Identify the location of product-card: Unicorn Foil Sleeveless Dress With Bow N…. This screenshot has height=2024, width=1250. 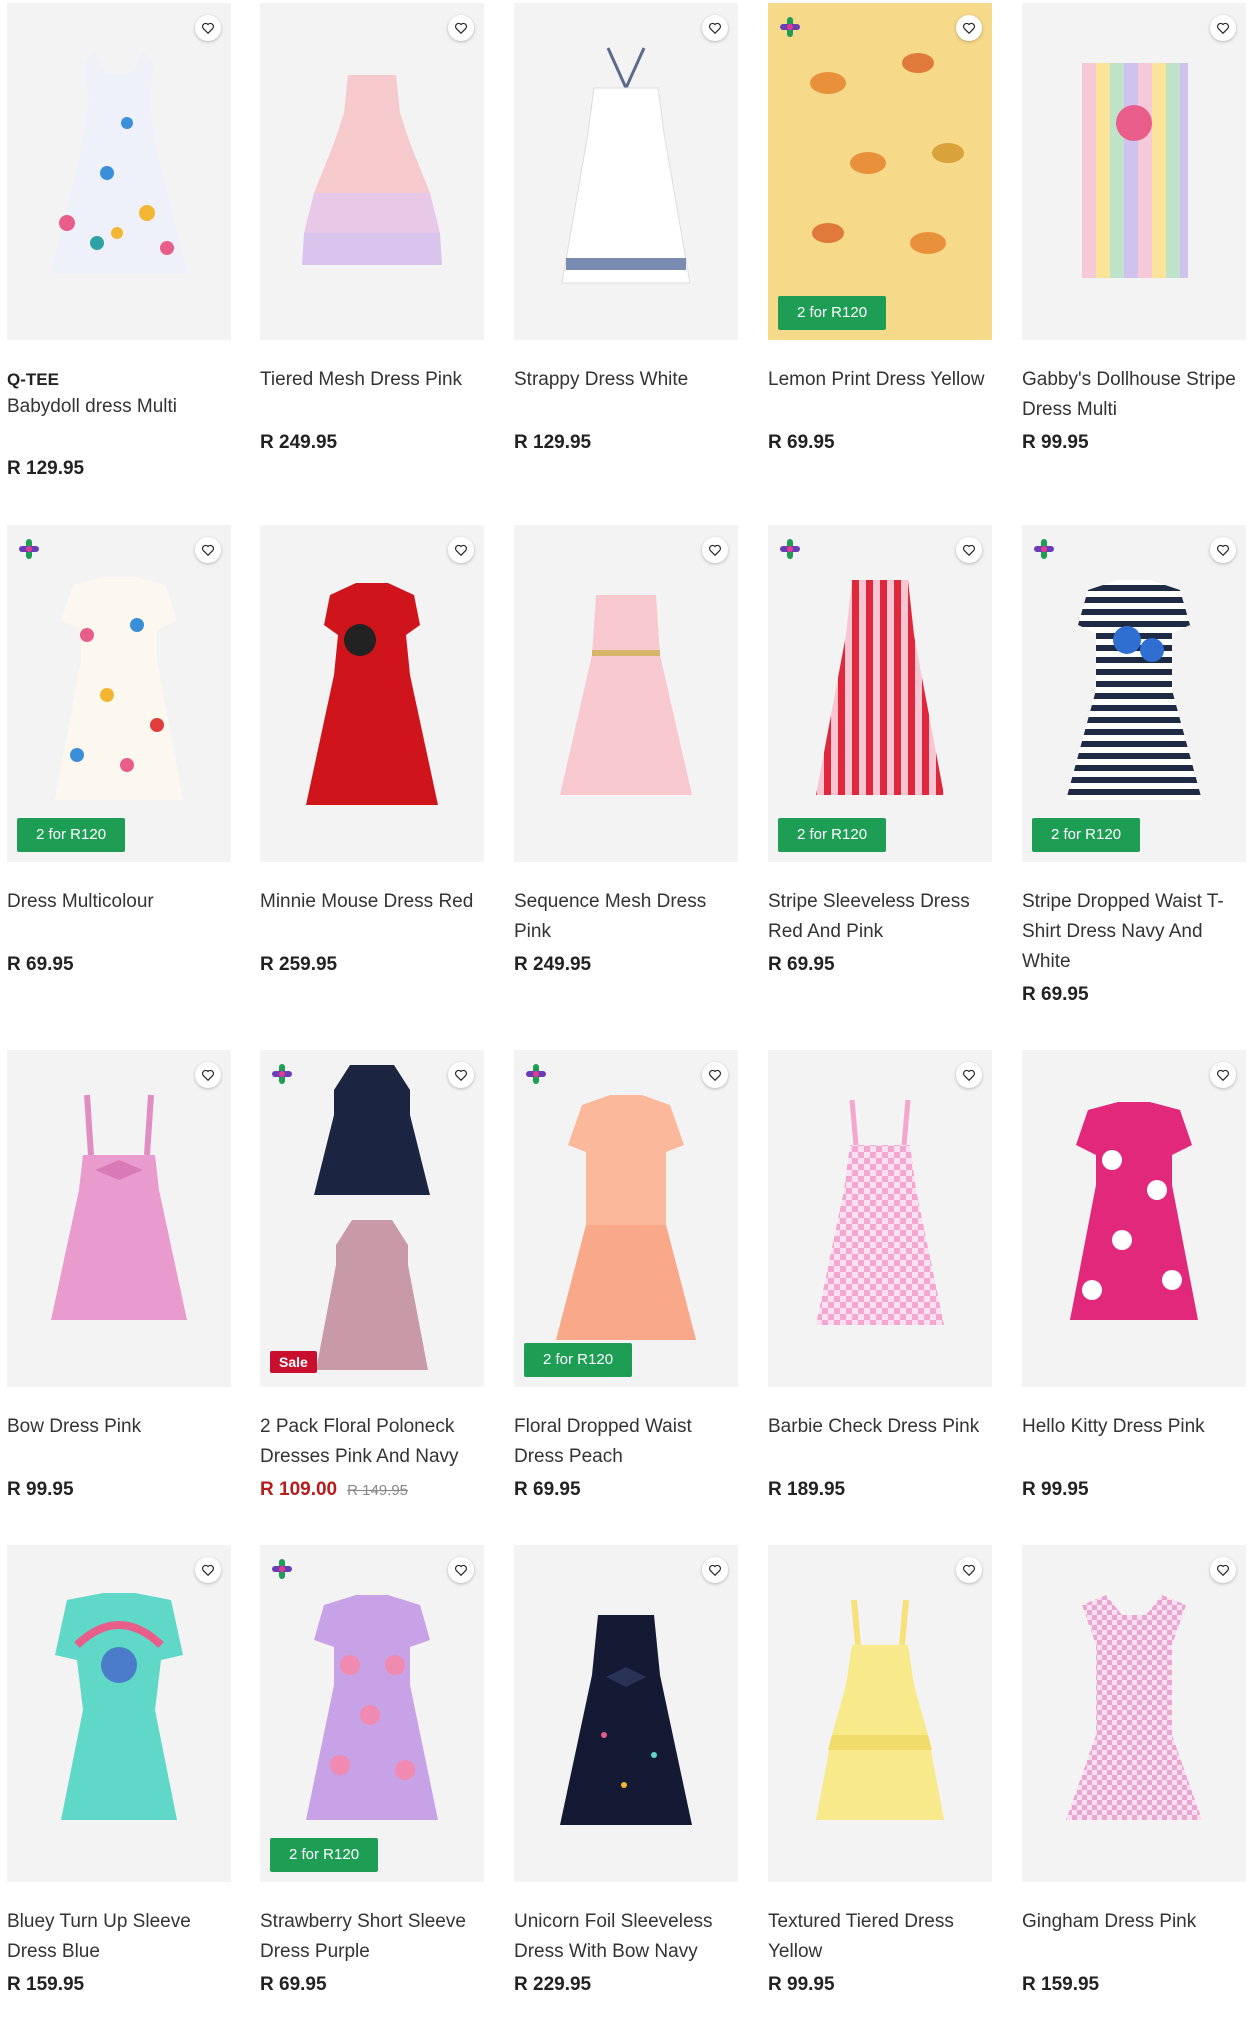
(626, 1770).